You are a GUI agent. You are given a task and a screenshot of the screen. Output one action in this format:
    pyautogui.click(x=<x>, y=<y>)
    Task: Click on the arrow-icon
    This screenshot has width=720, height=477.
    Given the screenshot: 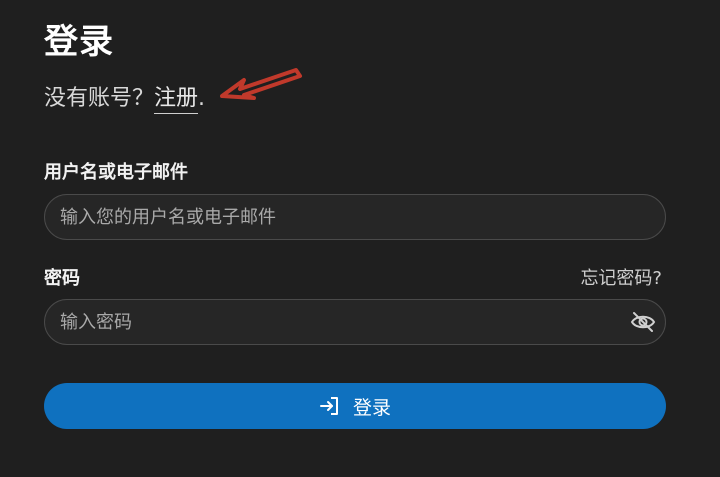 What is the action you would take?
    pyautogui.click(x=261, y=84)
    